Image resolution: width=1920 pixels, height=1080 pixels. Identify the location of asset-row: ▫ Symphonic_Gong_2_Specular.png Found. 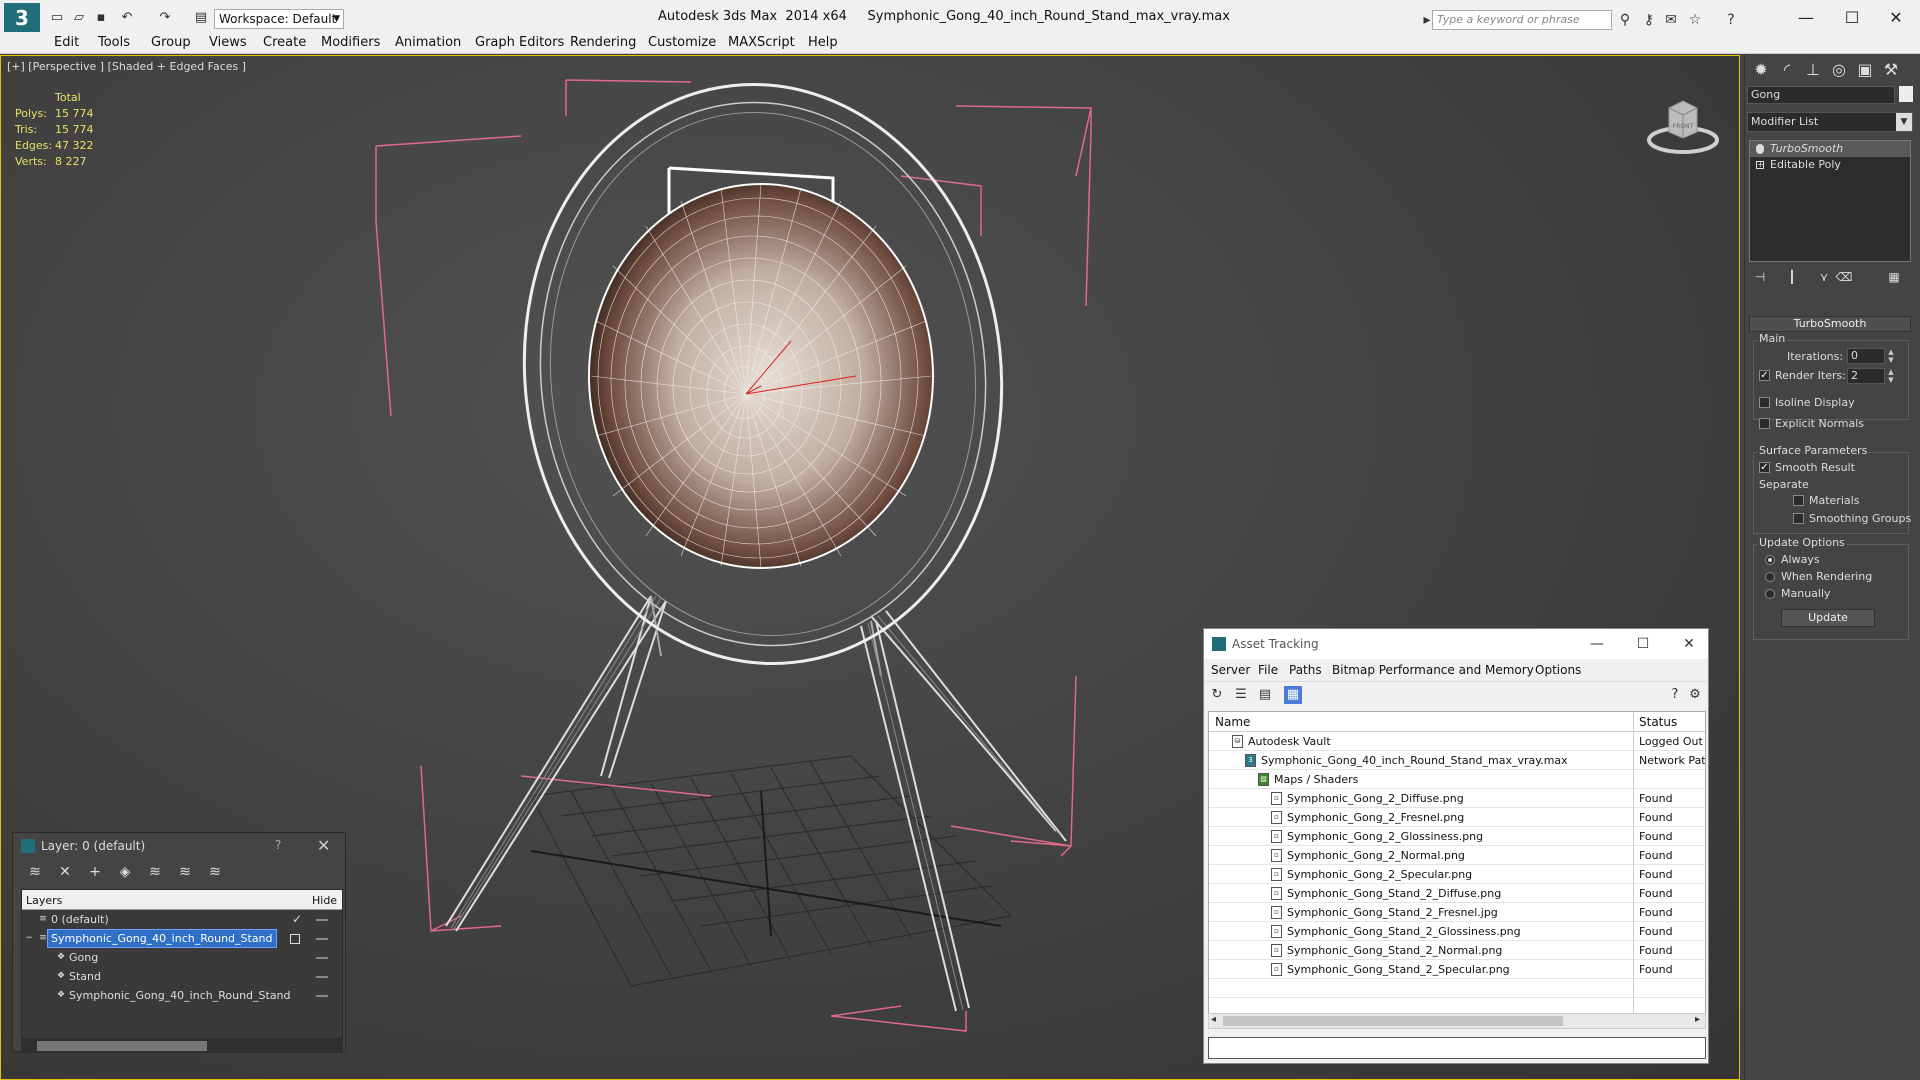
(1457, 874).